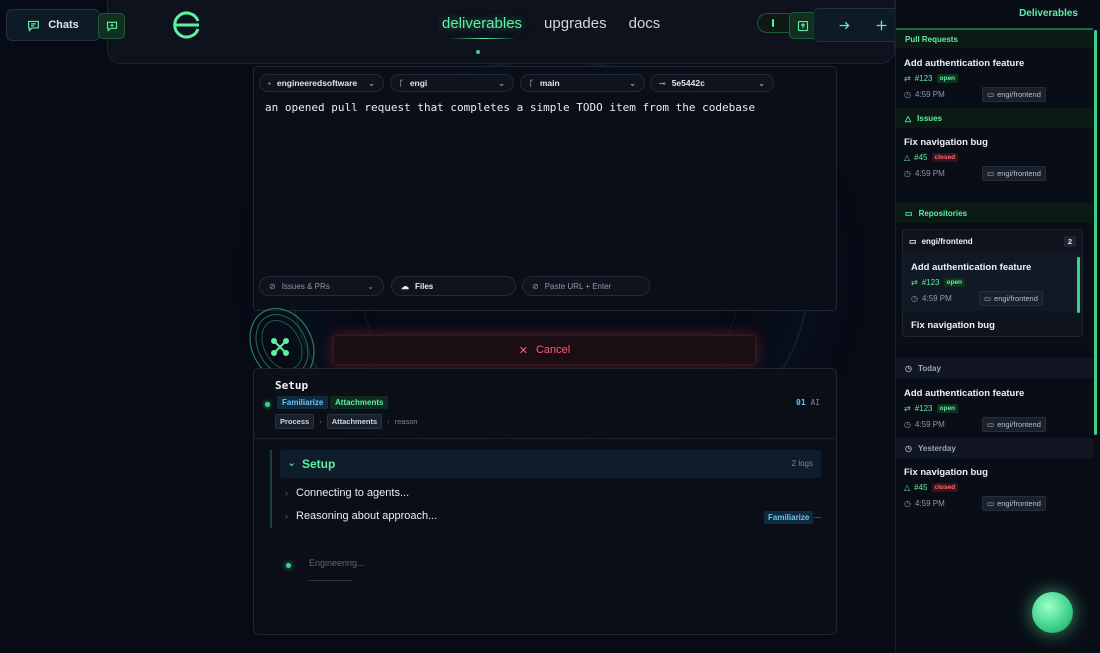  Describe the element at coordinates (1095, 232) in the screenshot. I see `sidebar-scrollbar` at that location.